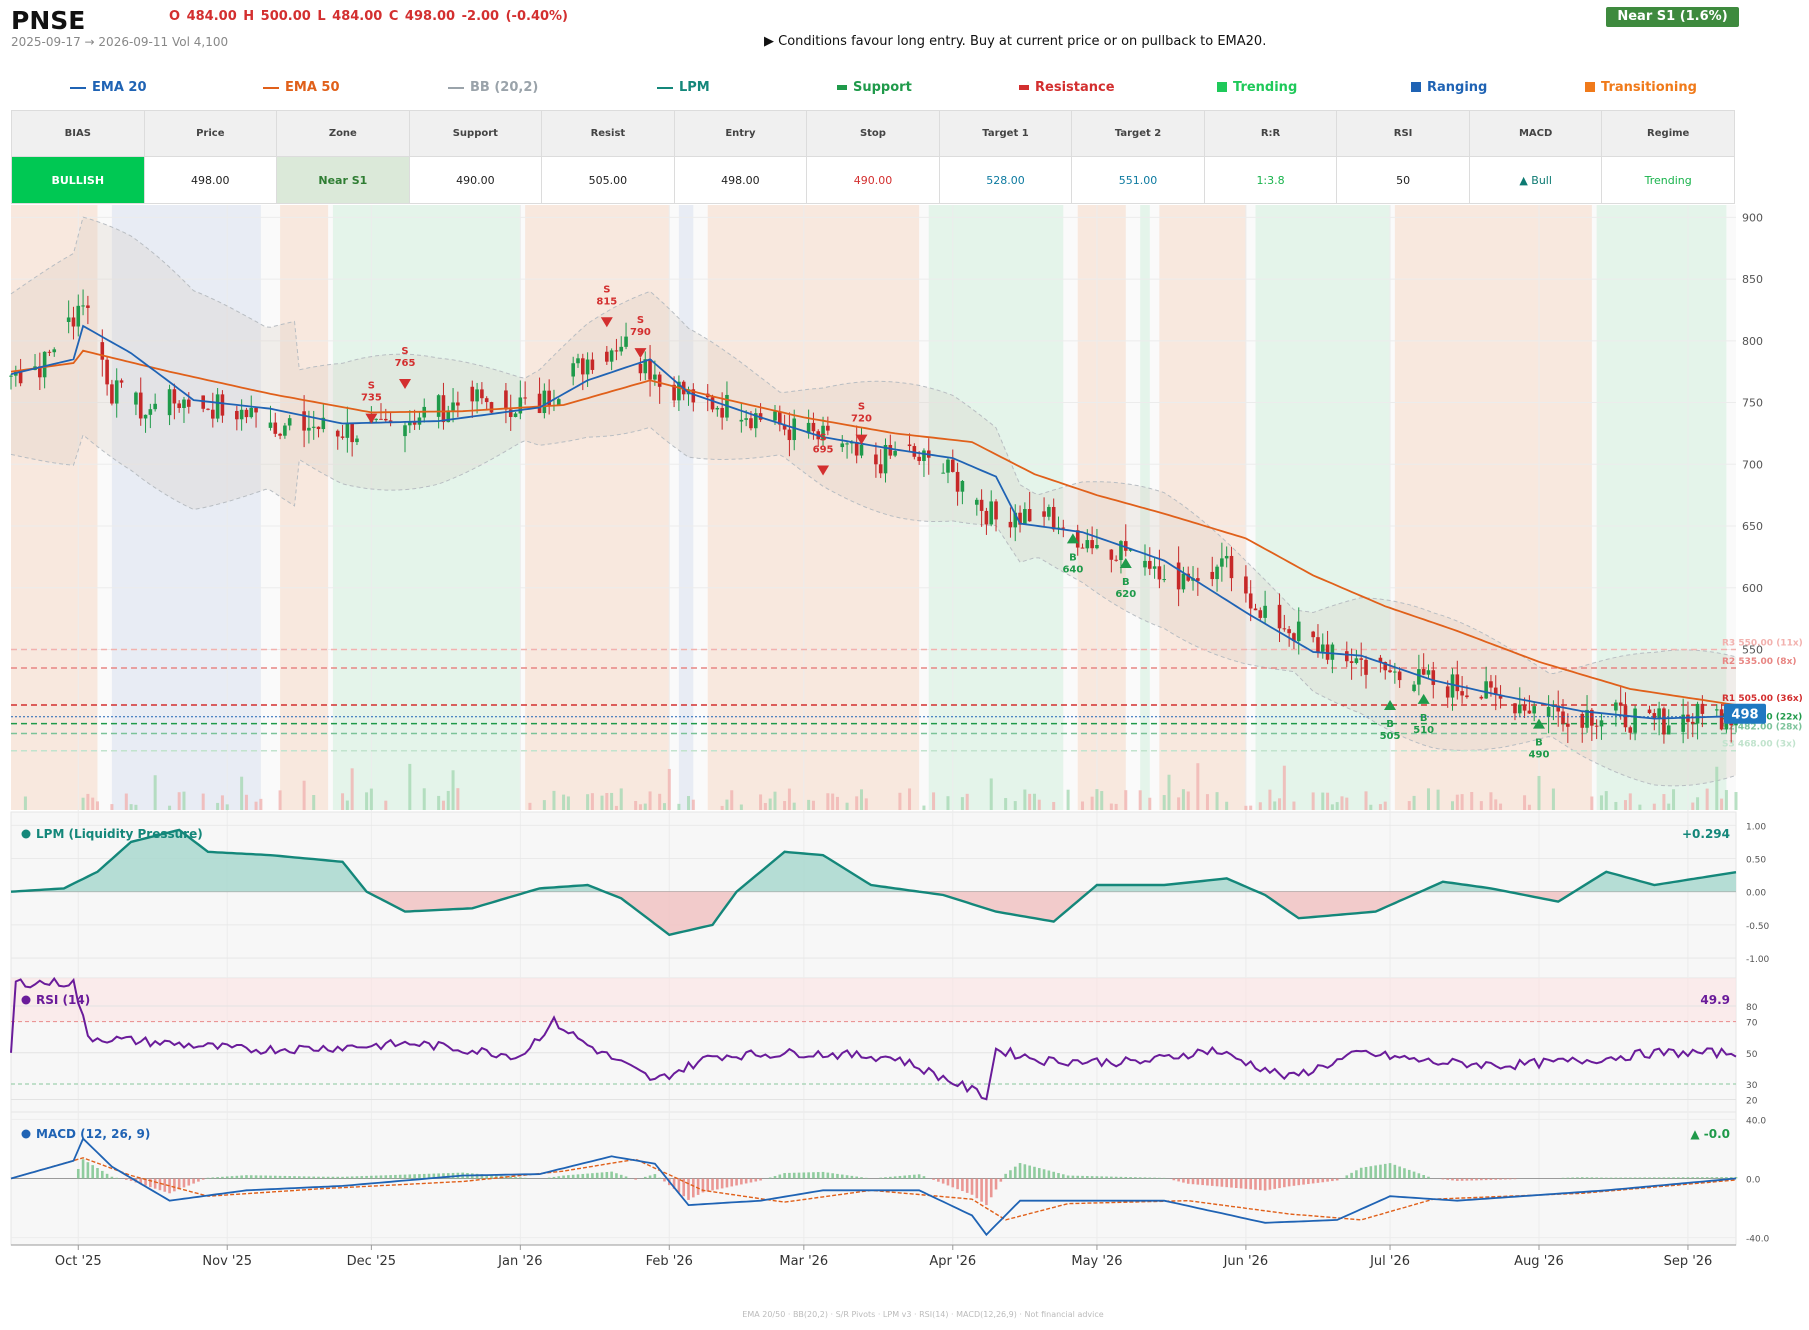  I want to click on x-tick-label: Jul '26, so click(1389, 1261).